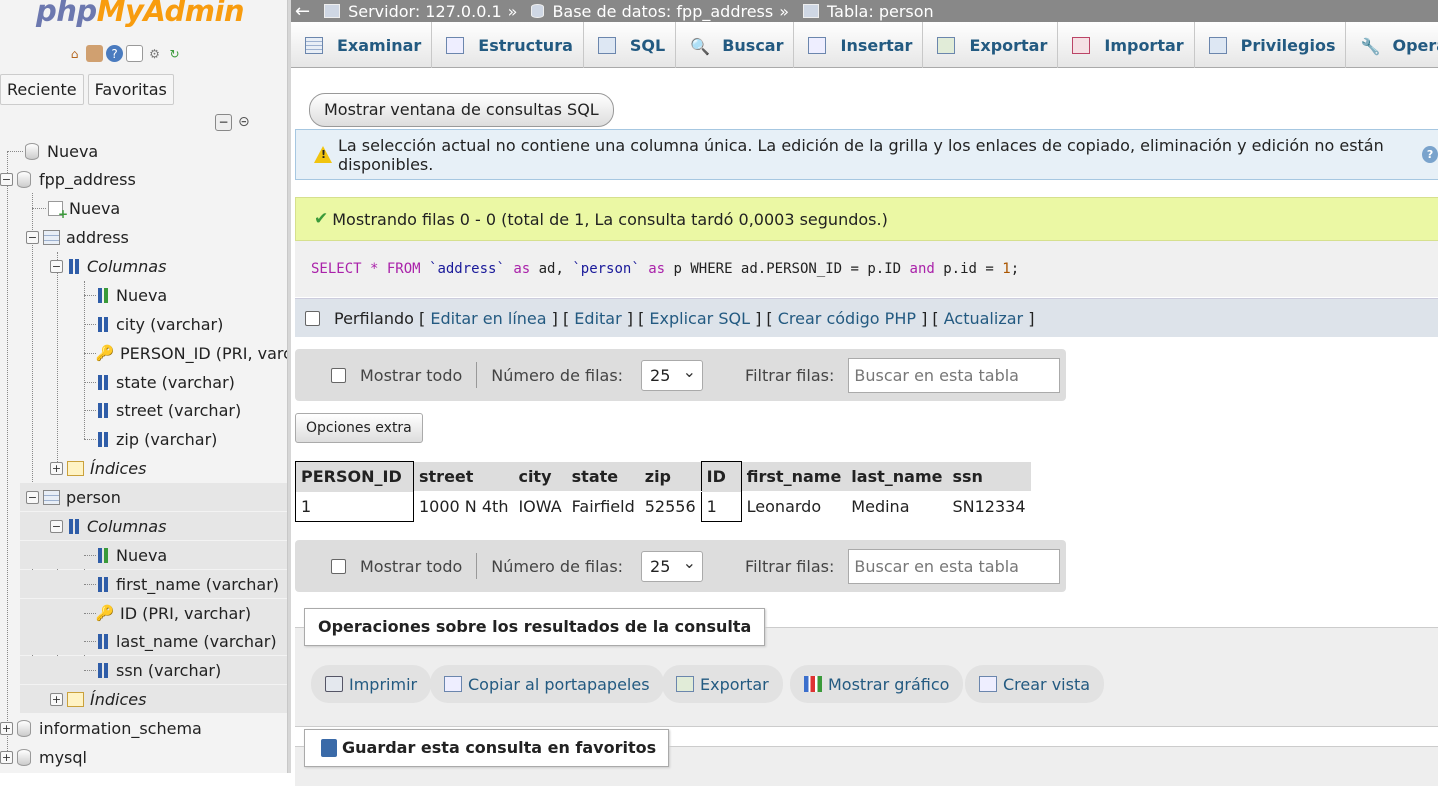  I want to click on tab-examinar: Examinar, so click(362, 45).